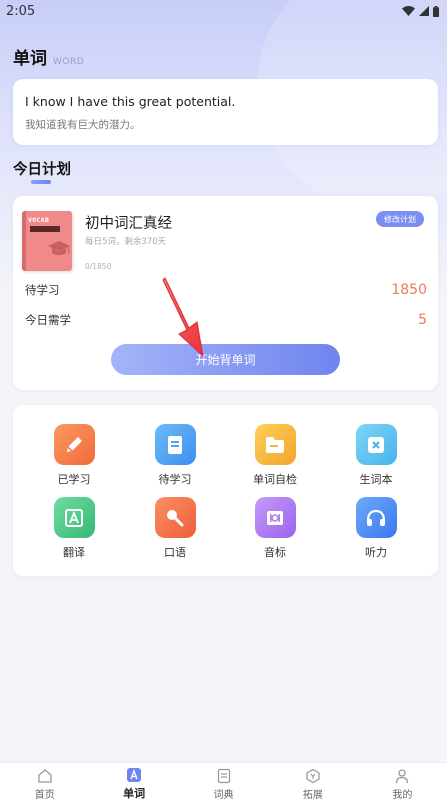 This screenshot has height=804, width=447. Describe the element at coordinates (376, 444) in the screenshot. I see `close-box-icon` at that location.